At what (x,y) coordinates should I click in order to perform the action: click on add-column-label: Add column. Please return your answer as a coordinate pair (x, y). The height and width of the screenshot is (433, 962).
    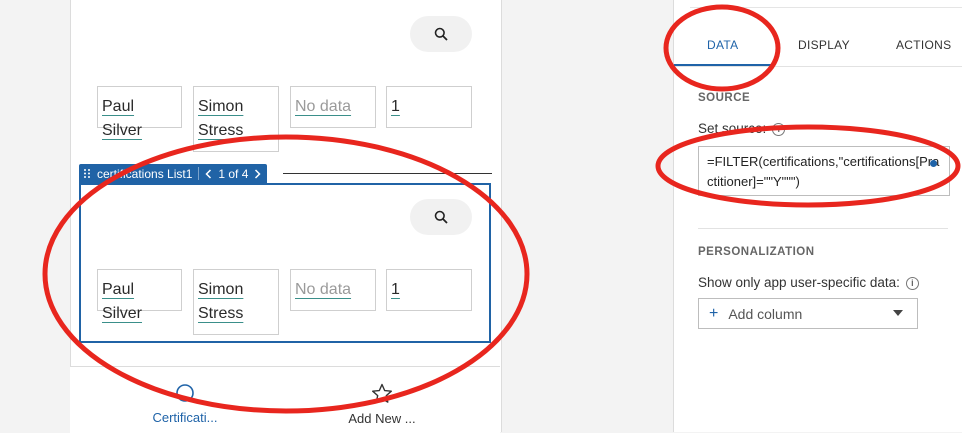
    Looking at the image, I should click on (765, 313).